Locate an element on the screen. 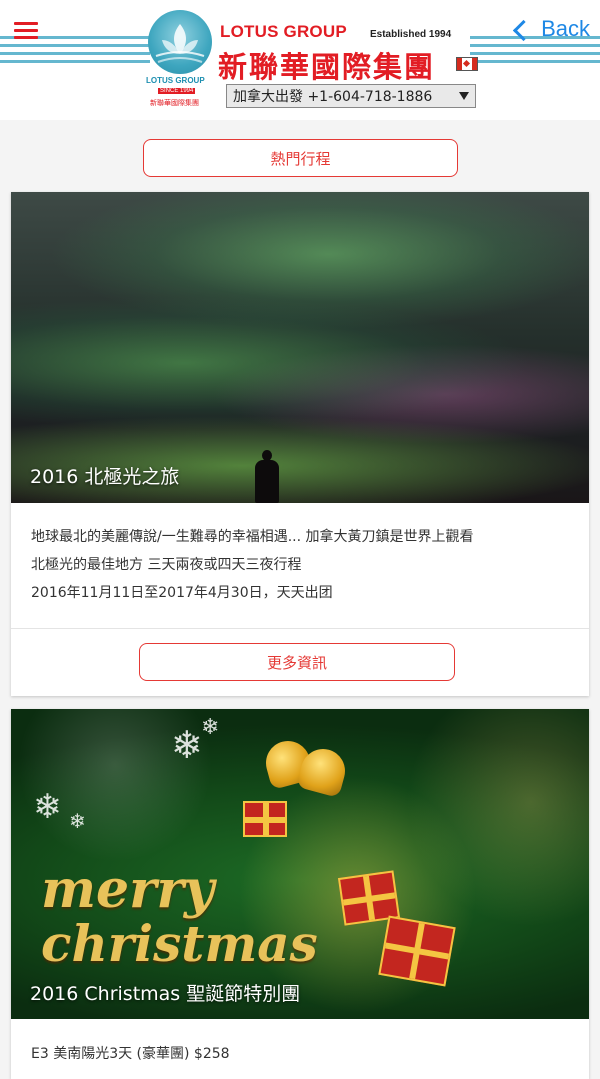 Image resolution: width=600 pixels, height=1079 pixels. card-image-title: 2016 北極光之旅 is located at coordinates (105, 477).